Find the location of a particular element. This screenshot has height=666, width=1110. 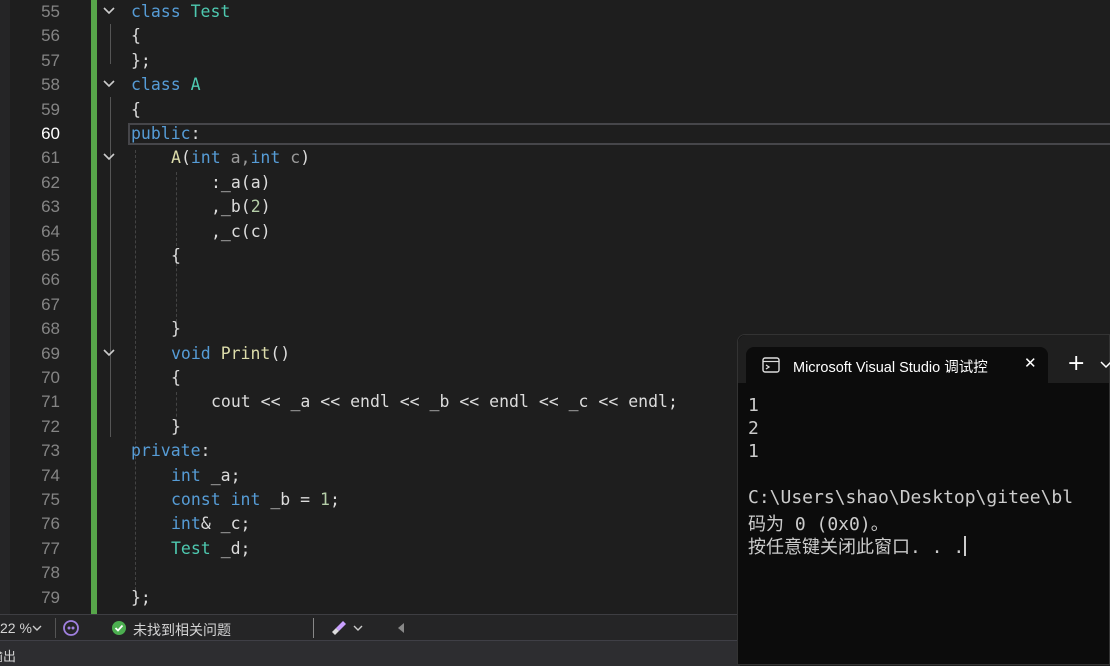

check-circle-icon is located at coordinates (119, 628).